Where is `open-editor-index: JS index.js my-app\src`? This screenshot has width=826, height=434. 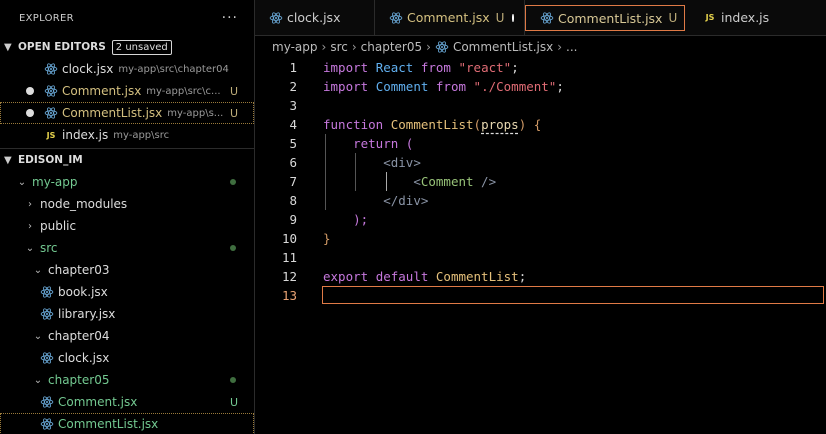
open-editor-index: JS index.js my-app\src is located at coordinates (127, 135).